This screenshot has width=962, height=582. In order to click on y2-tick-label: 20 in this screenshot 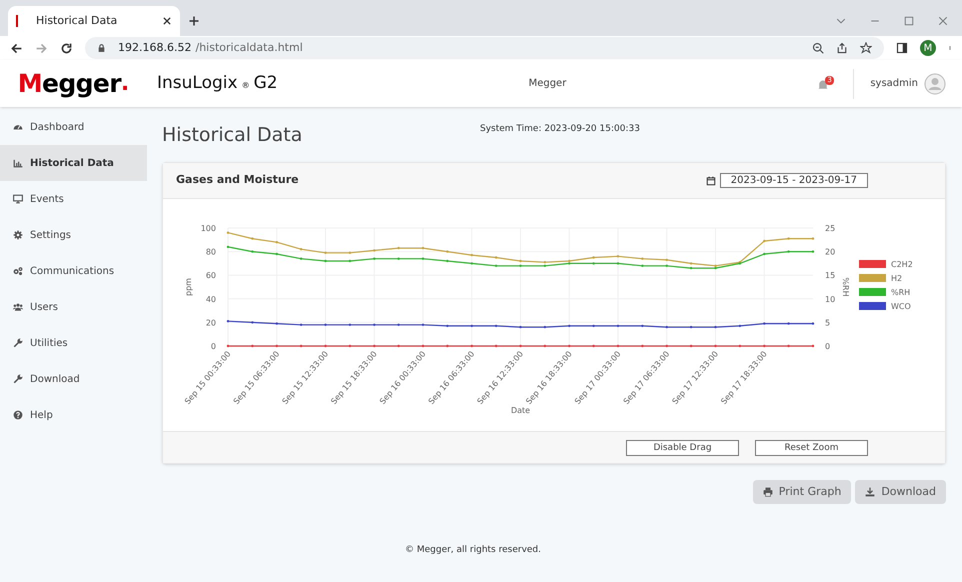, I will do `click(830, 252)`.